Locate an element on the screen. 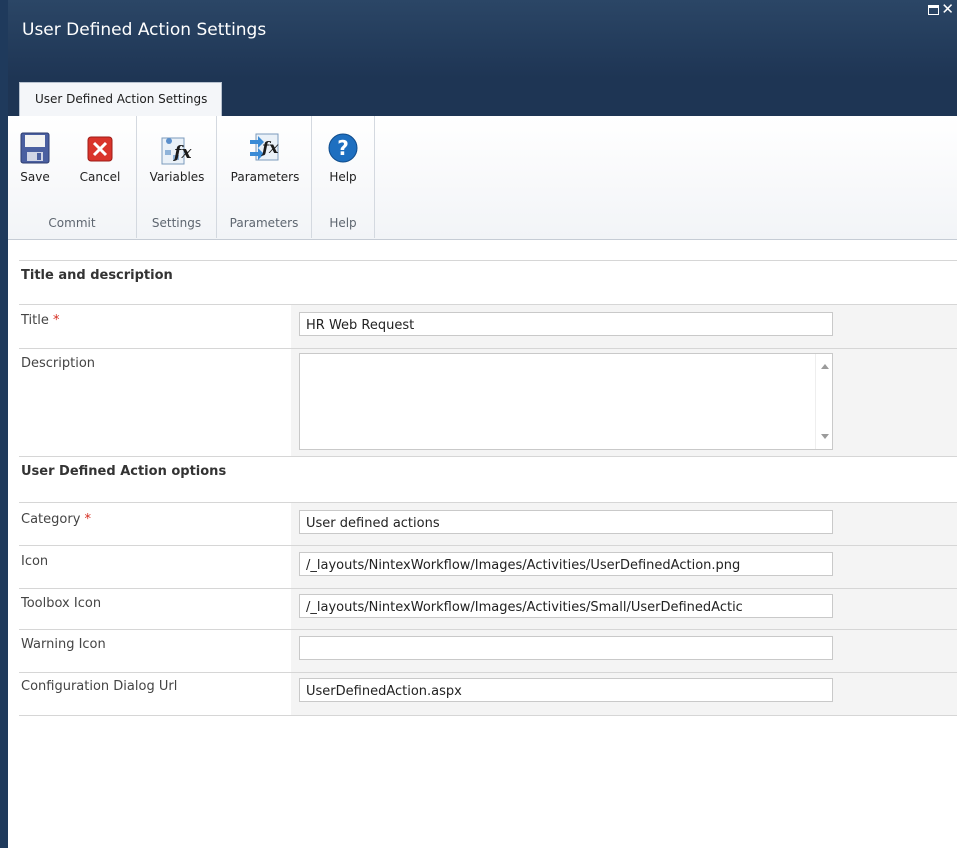 The height and width of the screenshot is (848, 957). config-dialog-url-input is located at coordinates (566, 690).